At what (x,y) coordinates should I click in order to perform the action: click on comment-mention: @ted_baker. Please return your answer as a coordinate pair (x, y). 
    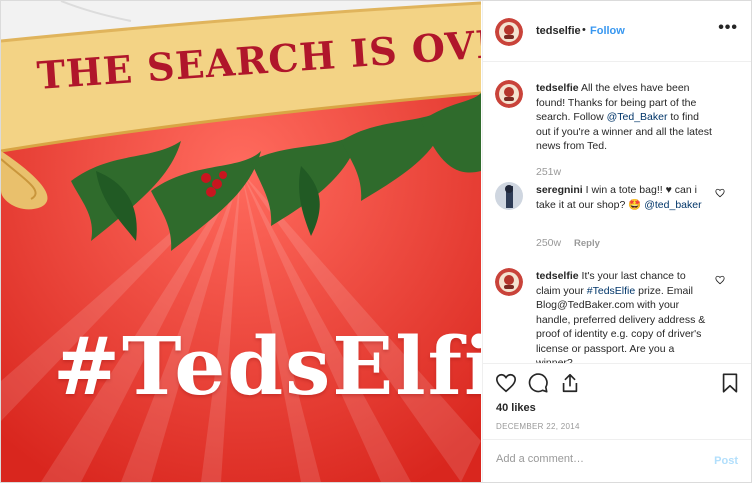
    Looking at the image, I should click on (672, 205).